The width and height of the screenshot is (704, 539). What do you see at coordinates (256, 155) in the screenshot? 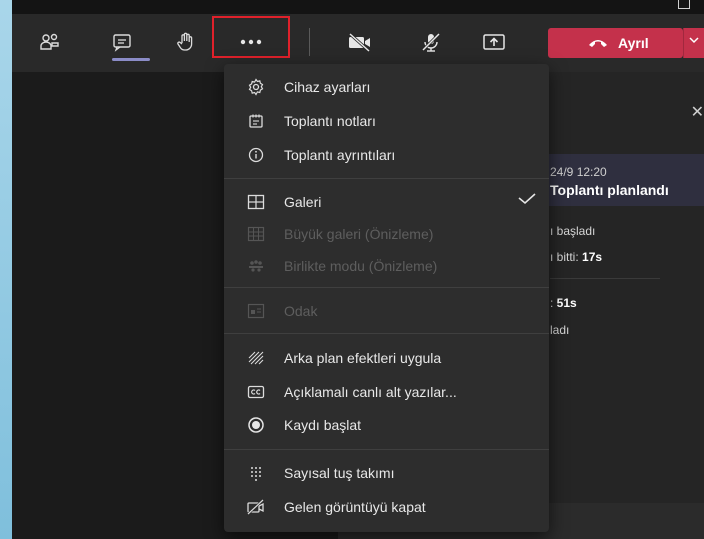
I see `info-icon` at bounding box center [256, 155].